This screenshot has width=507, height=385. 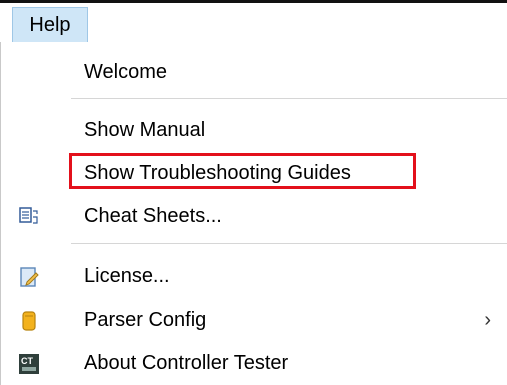 What do you see at coordinates (27, 361) in the screenshot?
I see `svg-text: CT` at bounding box center [27, 361].